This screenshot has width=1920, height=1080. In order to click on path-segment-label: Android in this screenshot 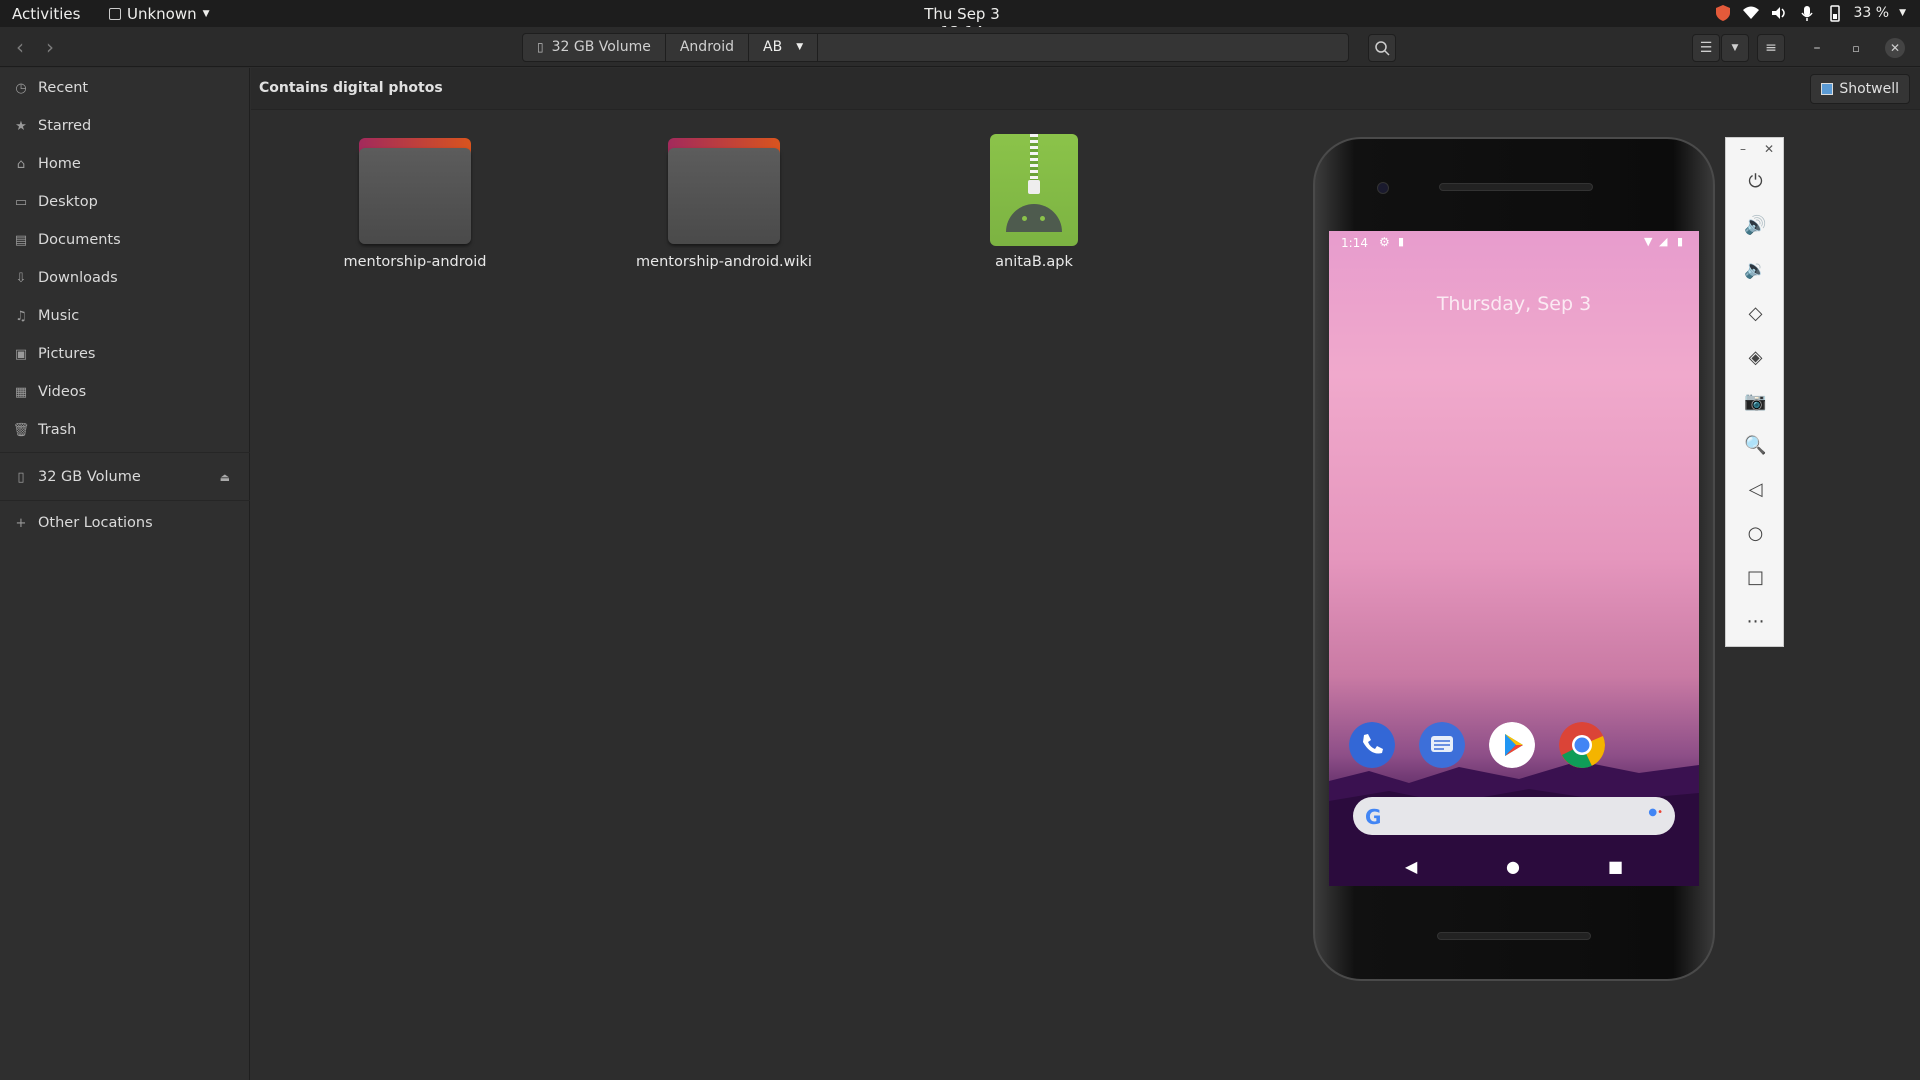, I will do `click(706, 47)`.